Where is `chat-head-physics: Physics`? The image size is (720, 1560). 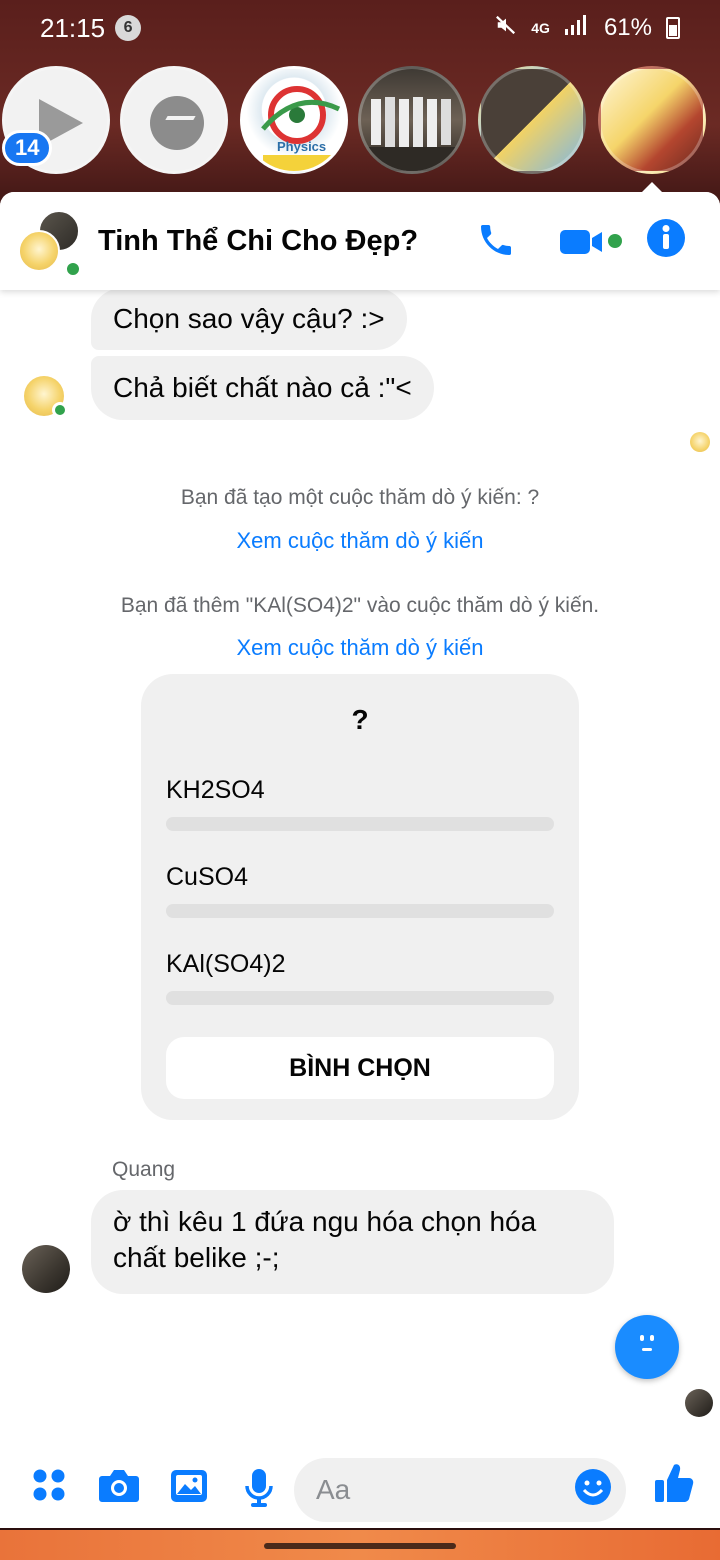
chat-head-physics: Physics is located at coordinates (294, 120).